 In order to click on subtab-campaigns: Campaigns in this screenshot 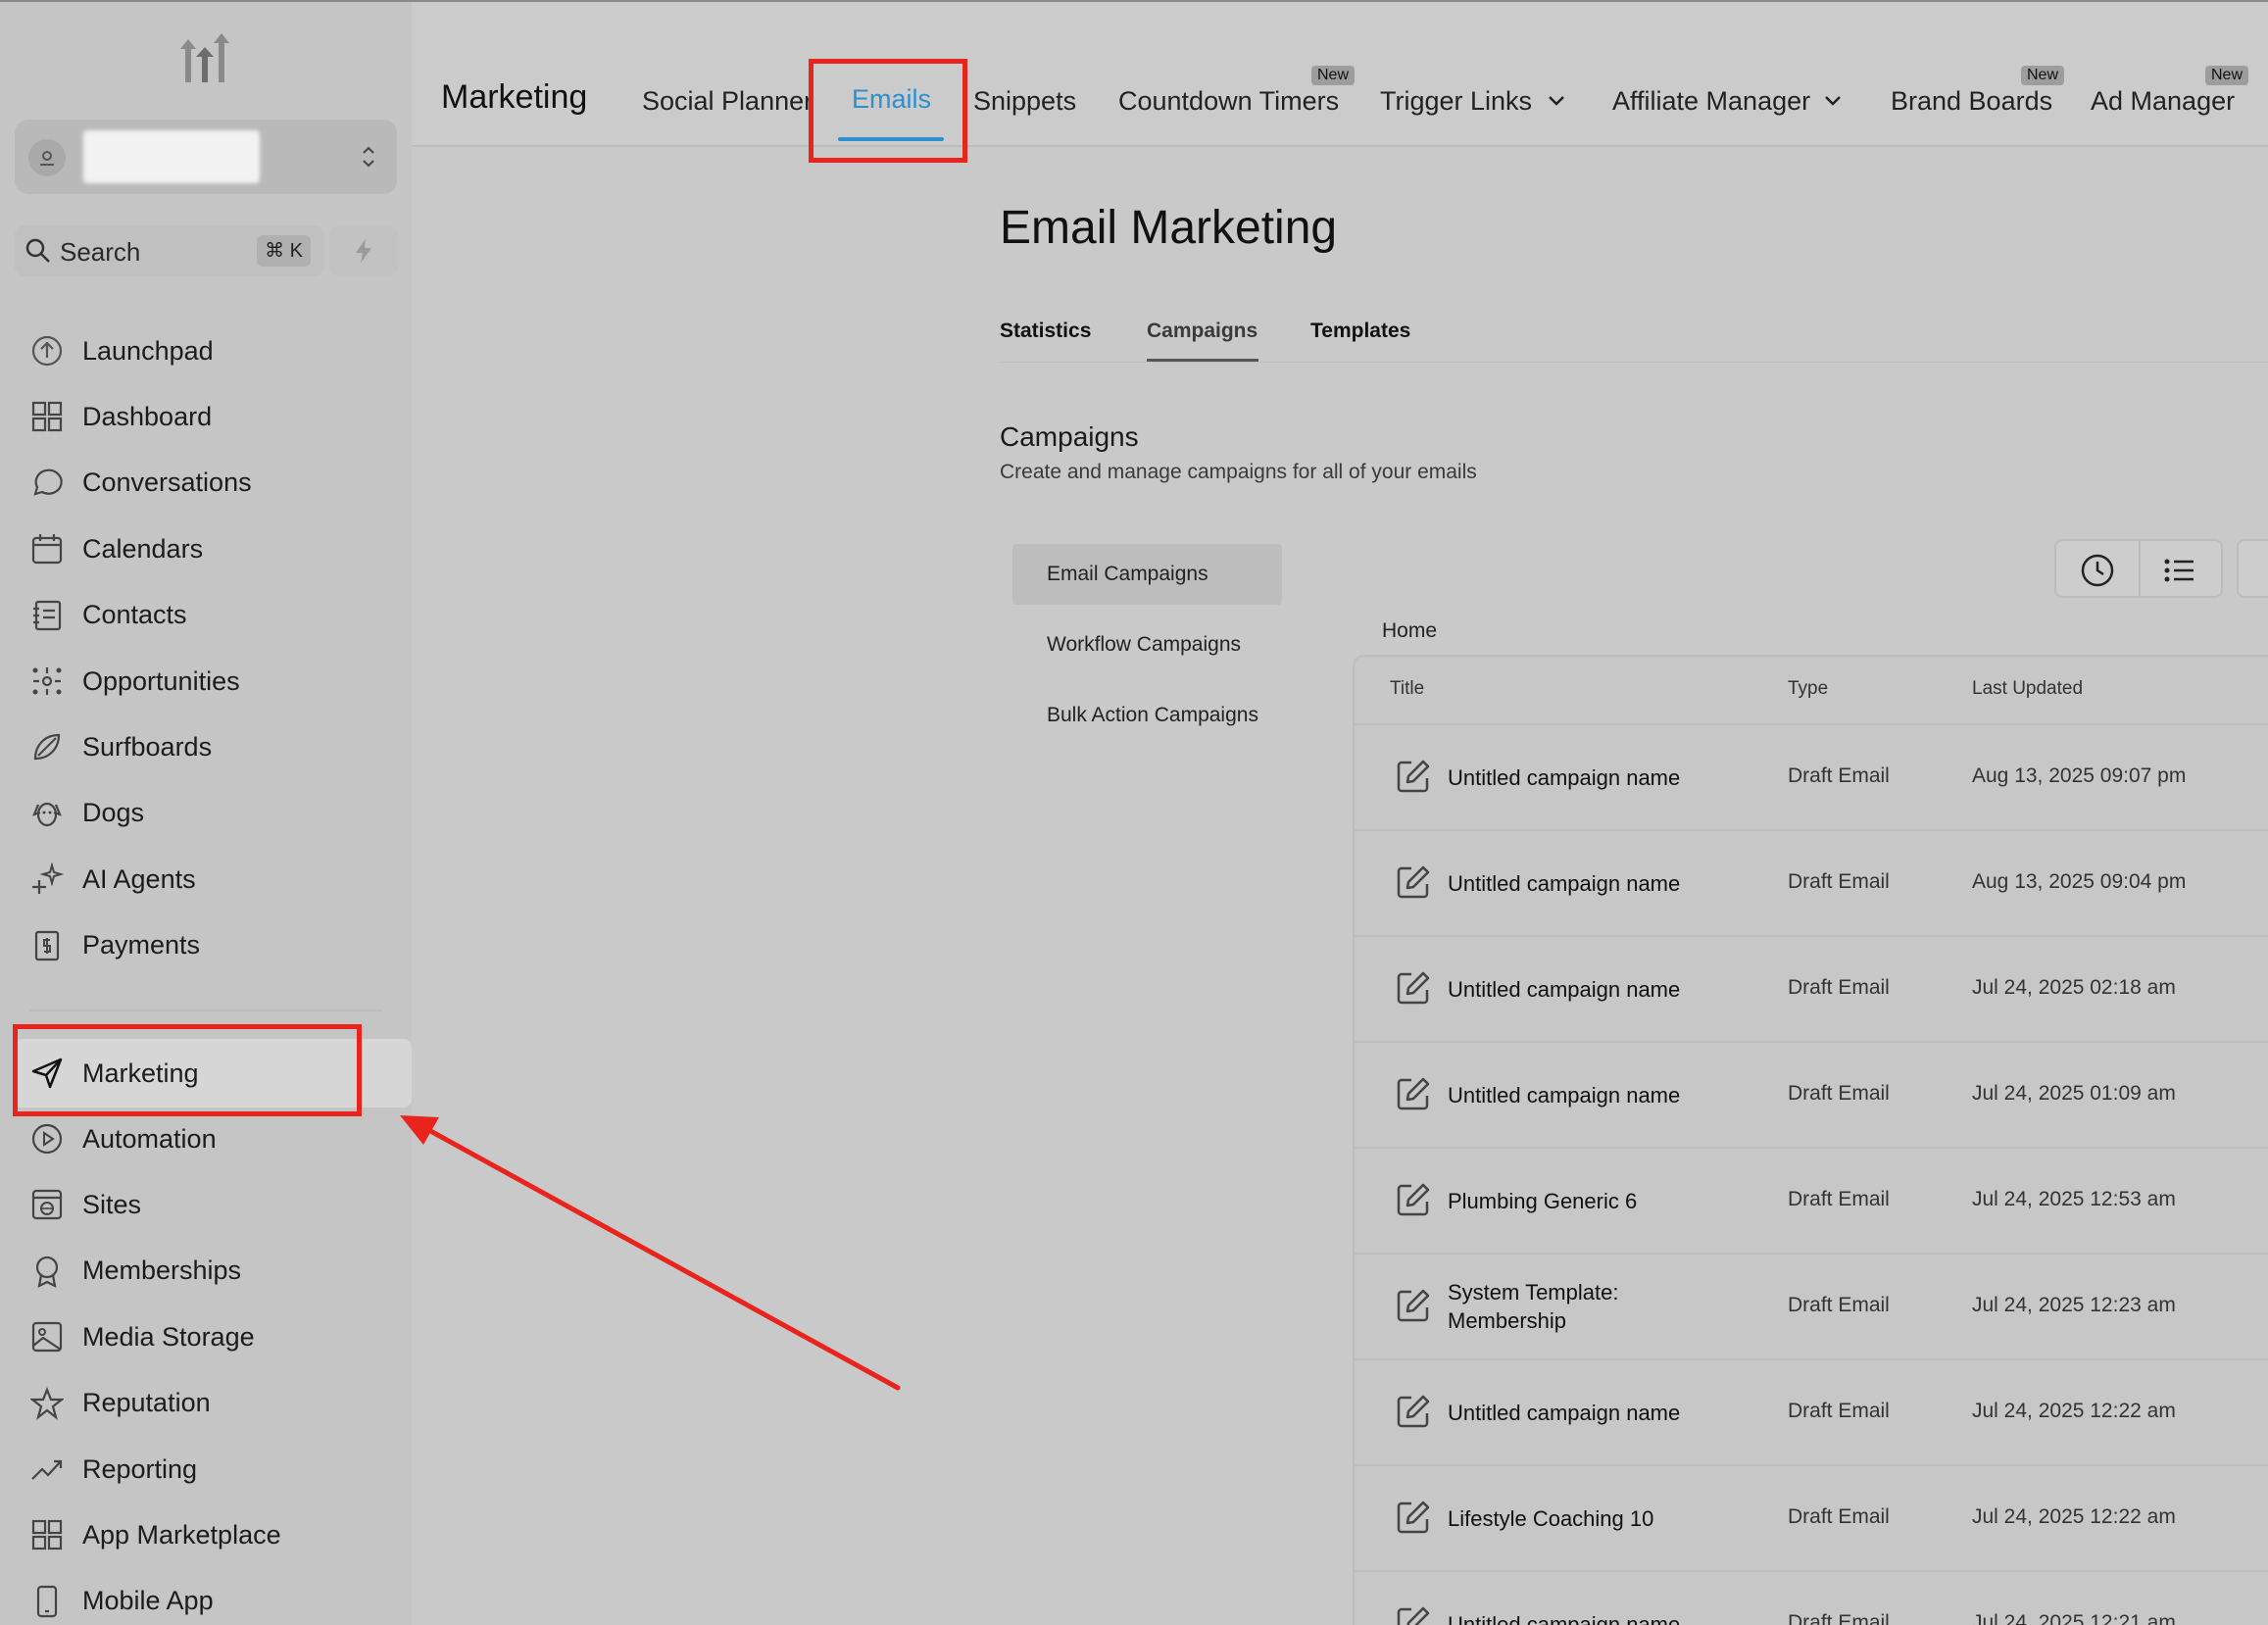, I will do `click(1202, 331)`.